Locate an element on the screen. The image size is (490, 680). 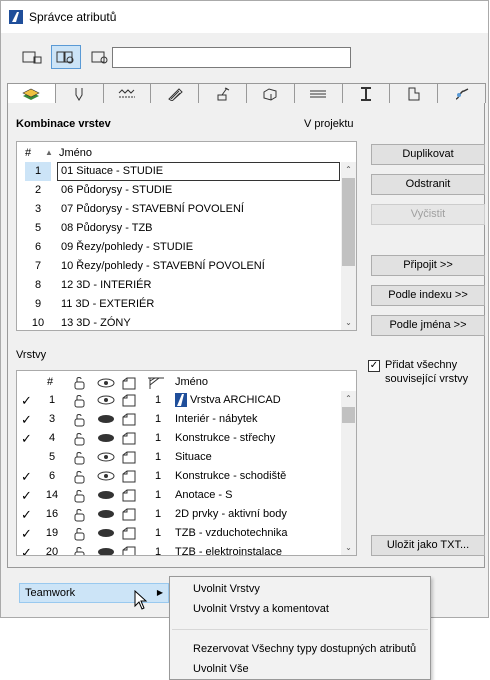
combination-row: 7 10 Řezy/pohledy - STAVEBNÍ POVOLENÍ is located at coordinates (179, 266).